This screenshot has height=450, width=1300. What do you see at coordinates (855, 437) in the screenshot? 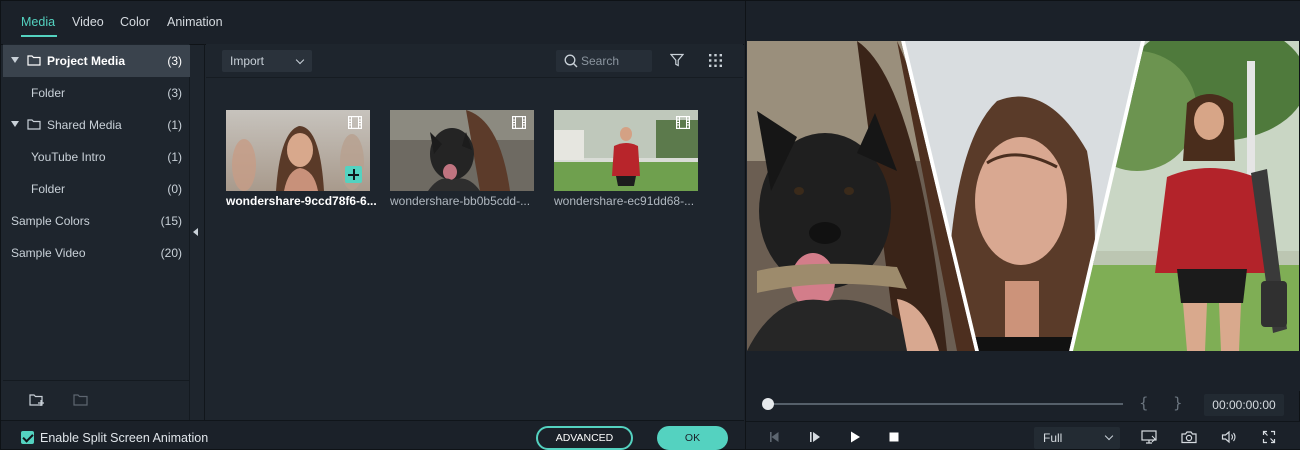
I see `play-icon` at bounding box center [855, 437].